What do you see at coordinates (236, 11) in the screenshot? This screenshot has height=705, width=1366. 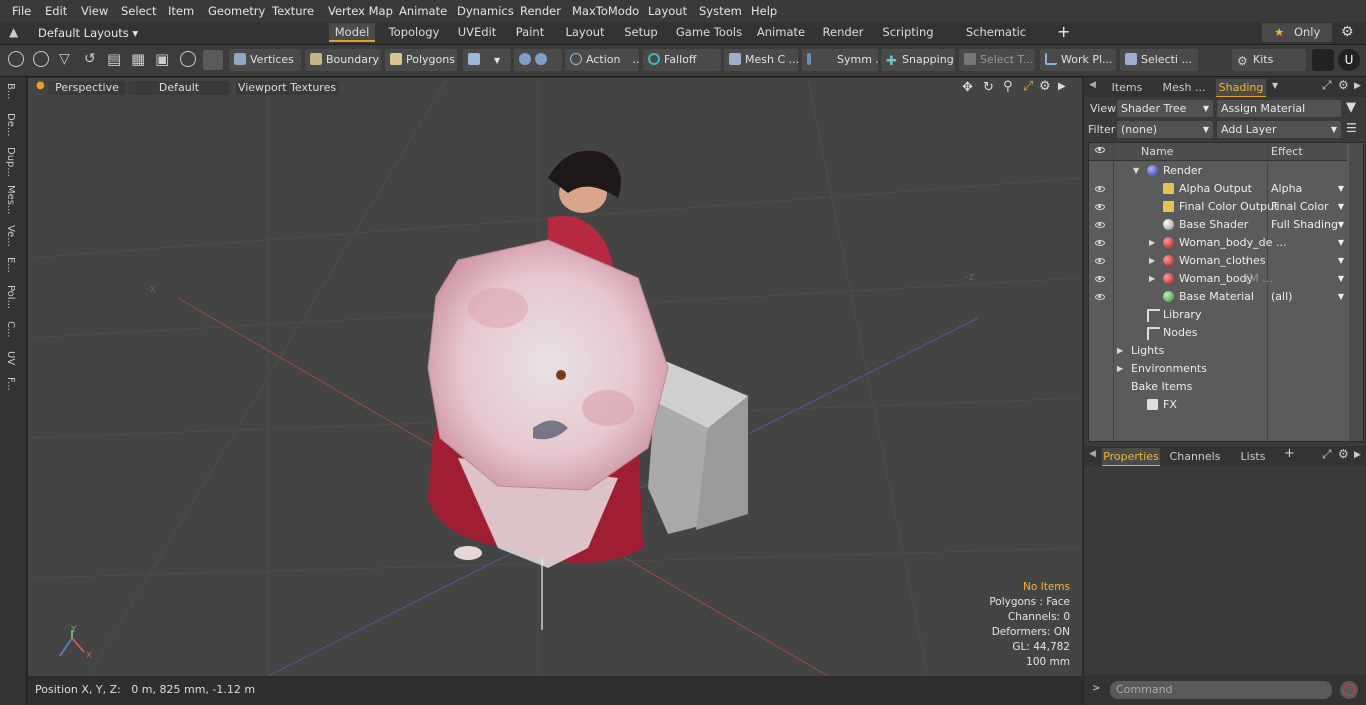 I see `menu-geometry: Geometry` at bounding box center [236, 11].